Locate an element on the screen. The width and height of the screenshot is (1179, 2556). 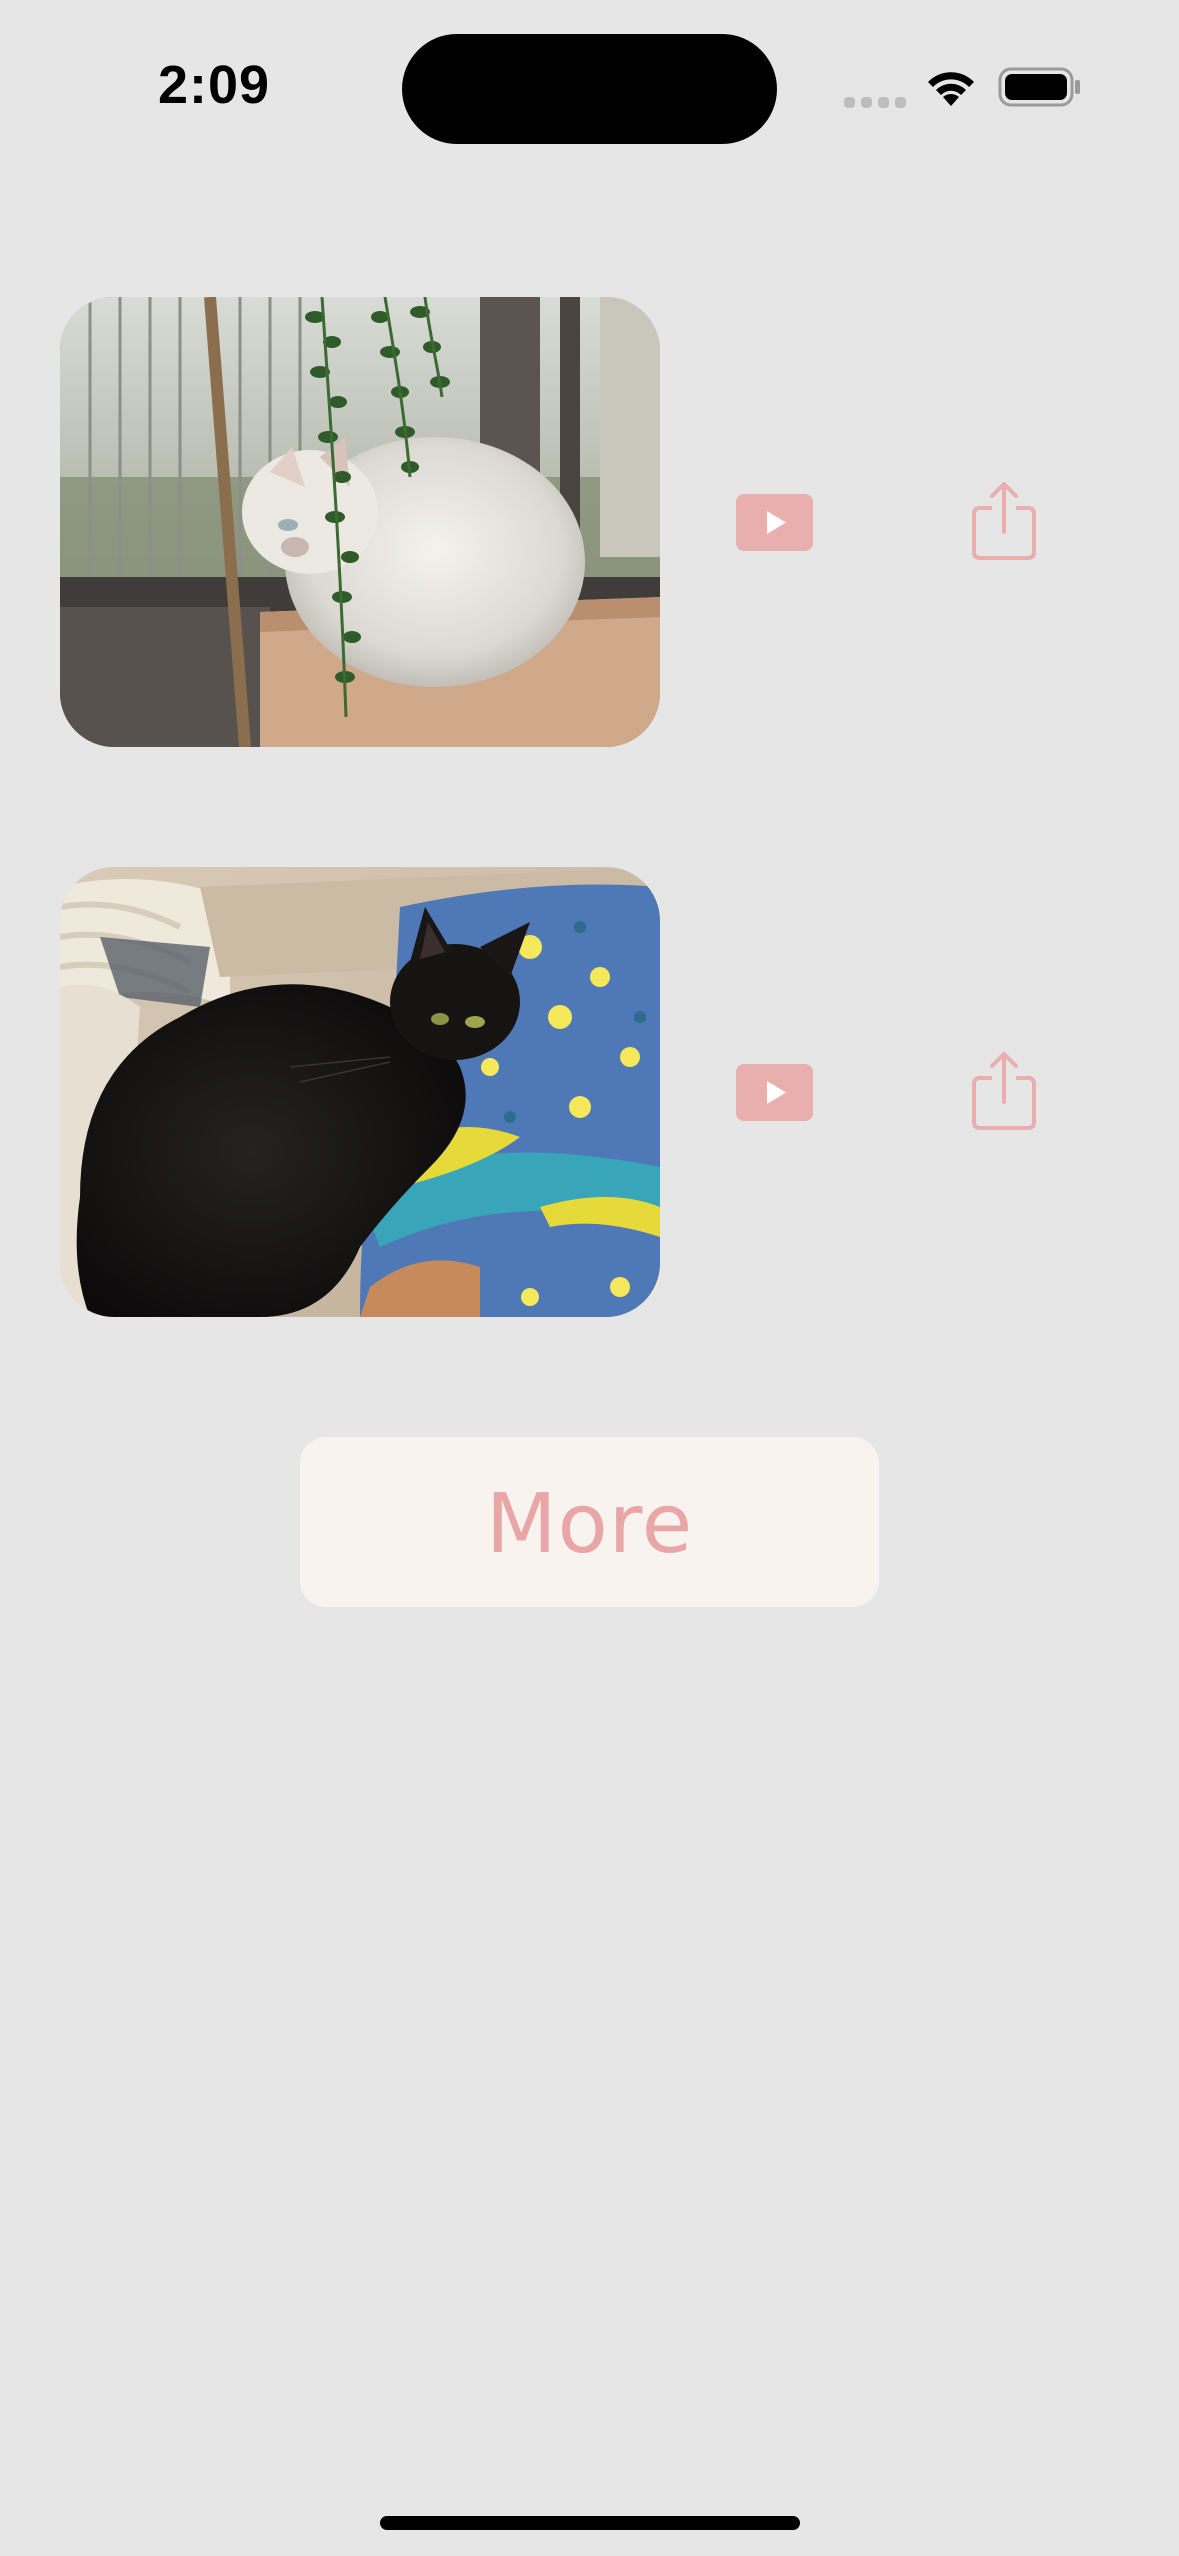
cellular-signal-icon is located at coordinates (875, 102).